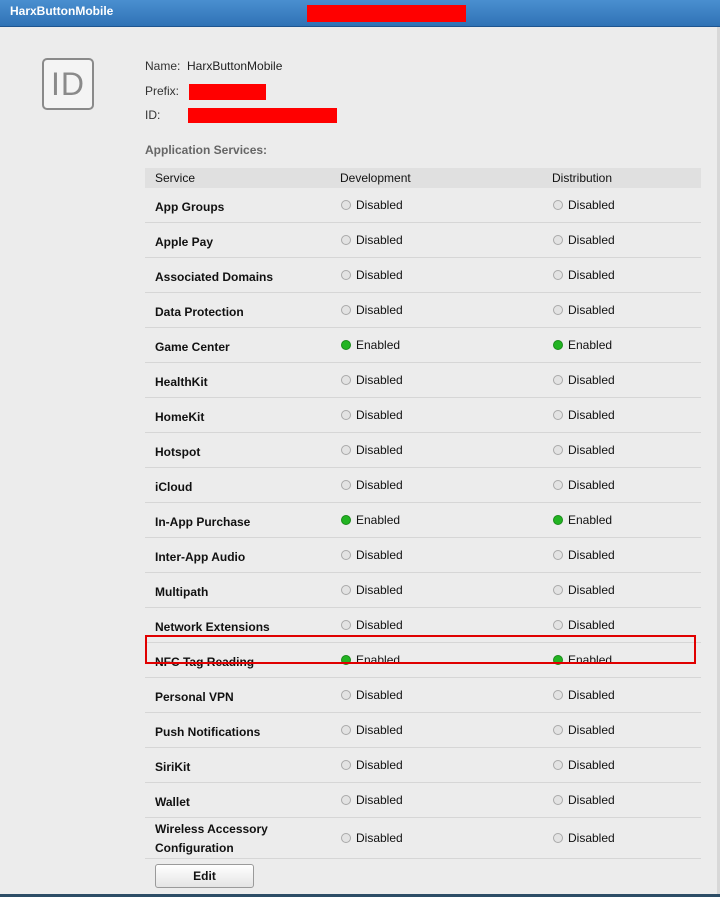 The image size is (720, 897). I want to click on redacted-prefix, so click(227, 92).